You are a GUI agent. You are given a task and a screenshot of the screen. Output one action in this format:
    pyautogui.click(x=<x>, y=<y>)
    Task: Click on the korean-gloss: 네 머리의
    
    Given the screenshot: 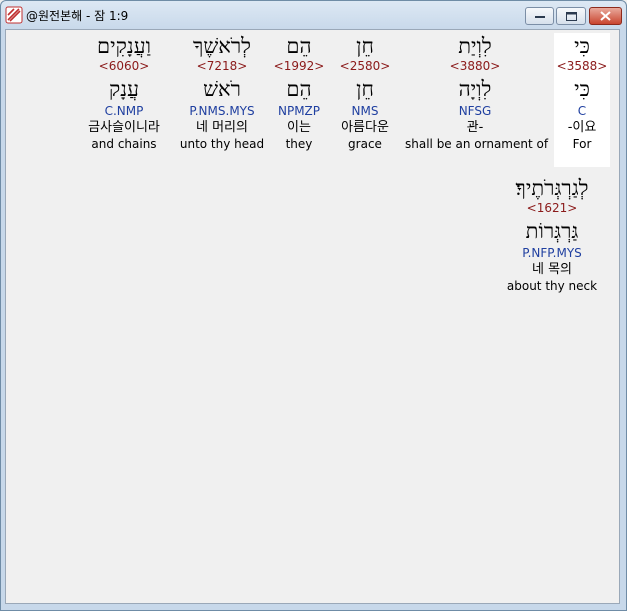 What is the action you would take?
    pyautogui.click(x=222, y=127)
    